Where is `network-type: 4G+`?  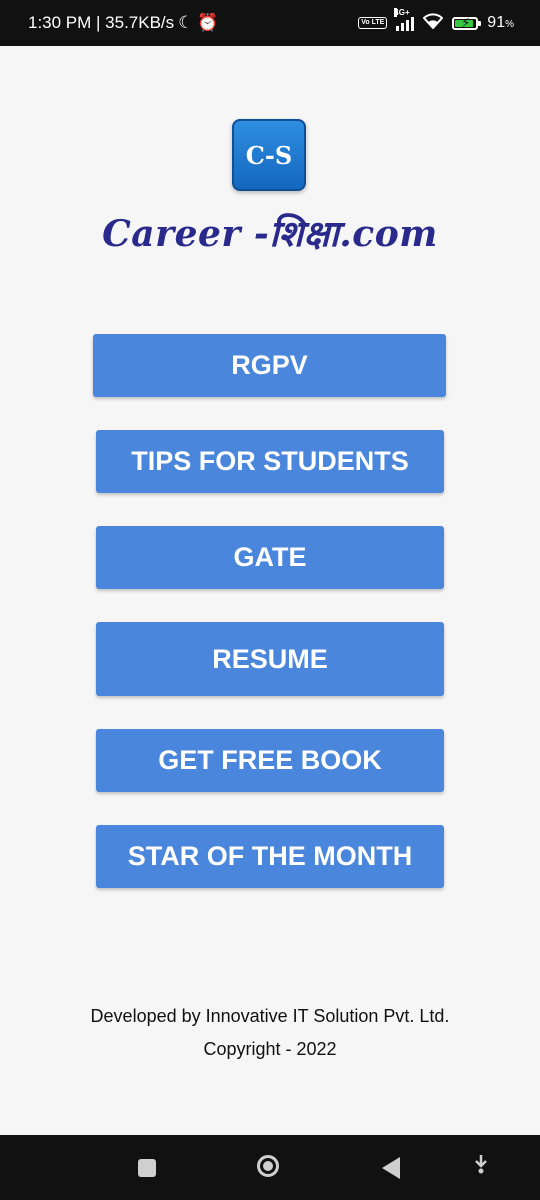
network-type: 4G+ is located at coordinates (402, 12).